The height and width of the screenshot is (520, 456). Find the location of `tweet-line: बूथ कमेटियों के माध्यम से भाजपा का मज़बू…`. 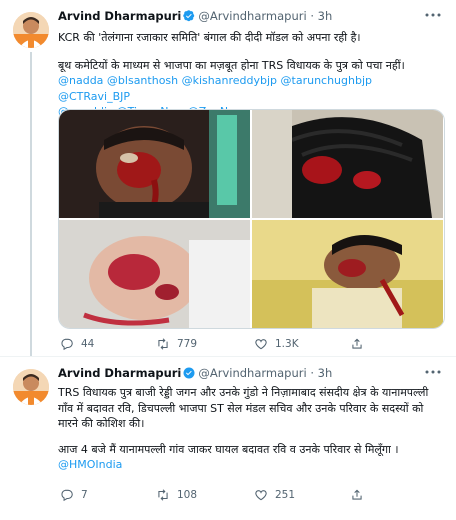

tweet-line: बूथ कमेटियों के माध्यम से भाजपा का मज़बू… is located at coordinates (231, 65).